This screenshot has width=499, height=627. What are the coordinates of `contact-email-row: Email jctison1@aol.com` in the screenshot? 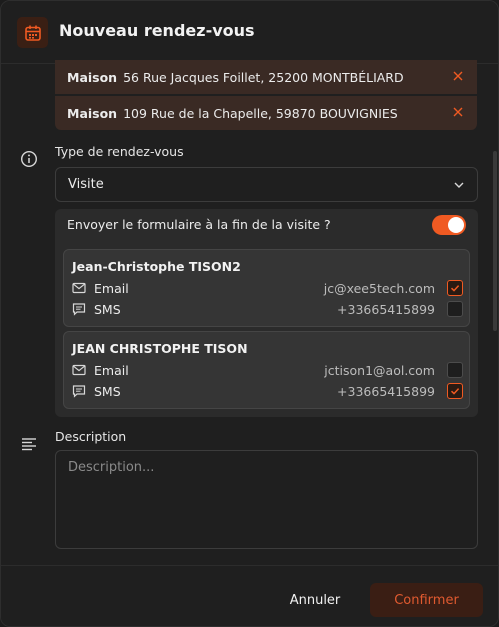 It's located at (267, 370).